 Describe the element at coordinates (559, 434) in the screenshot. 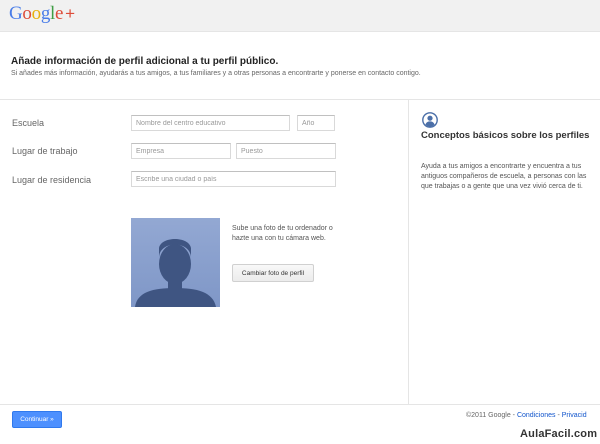

I see `watermark: AulaFacil.com` at that location.